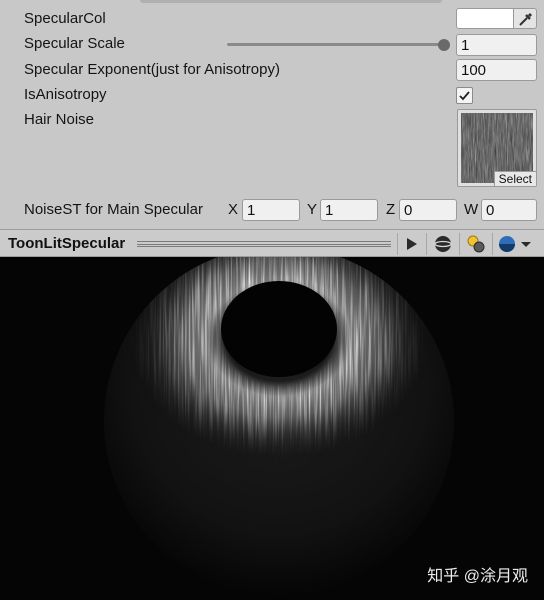 The image size is (544, 600). I want to click on eyedropper-icon, so click(525, 18).